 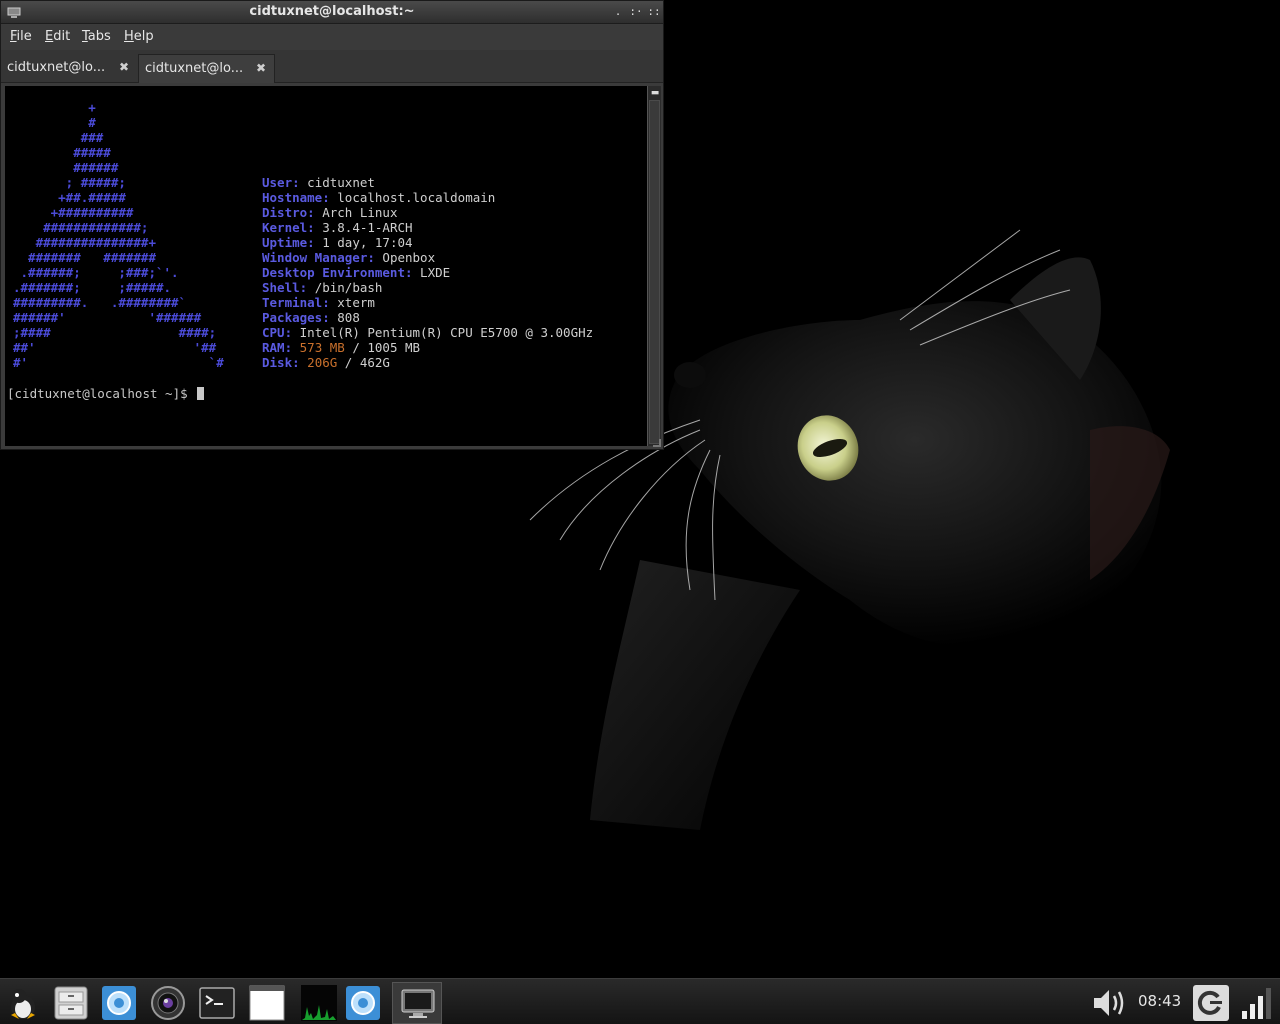 I want to click on menu-help-rest: elp, so click(x=143, y=36).